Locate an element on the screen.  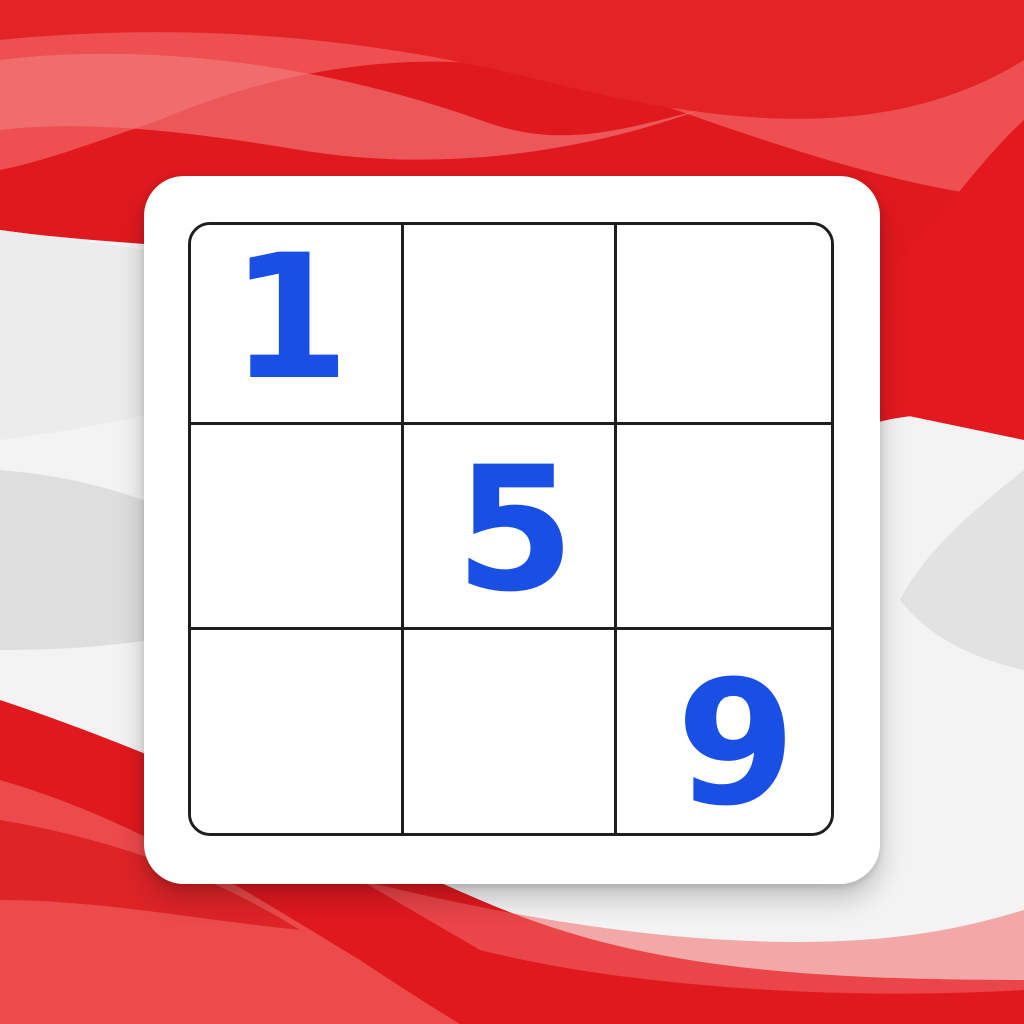
cell-r2-c2: 5 is located at coordinates (510, 527).